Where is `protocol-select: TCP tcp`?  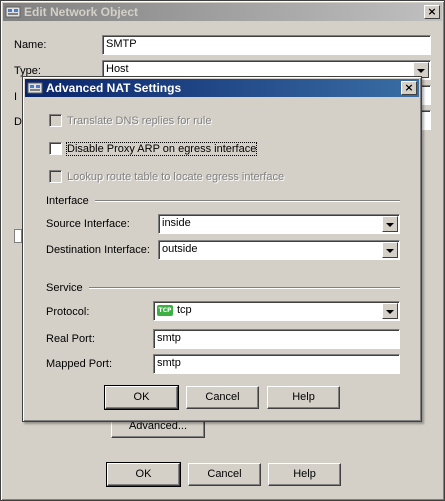
protocol-select: TCP tcp is located at coordinates (276, 311).